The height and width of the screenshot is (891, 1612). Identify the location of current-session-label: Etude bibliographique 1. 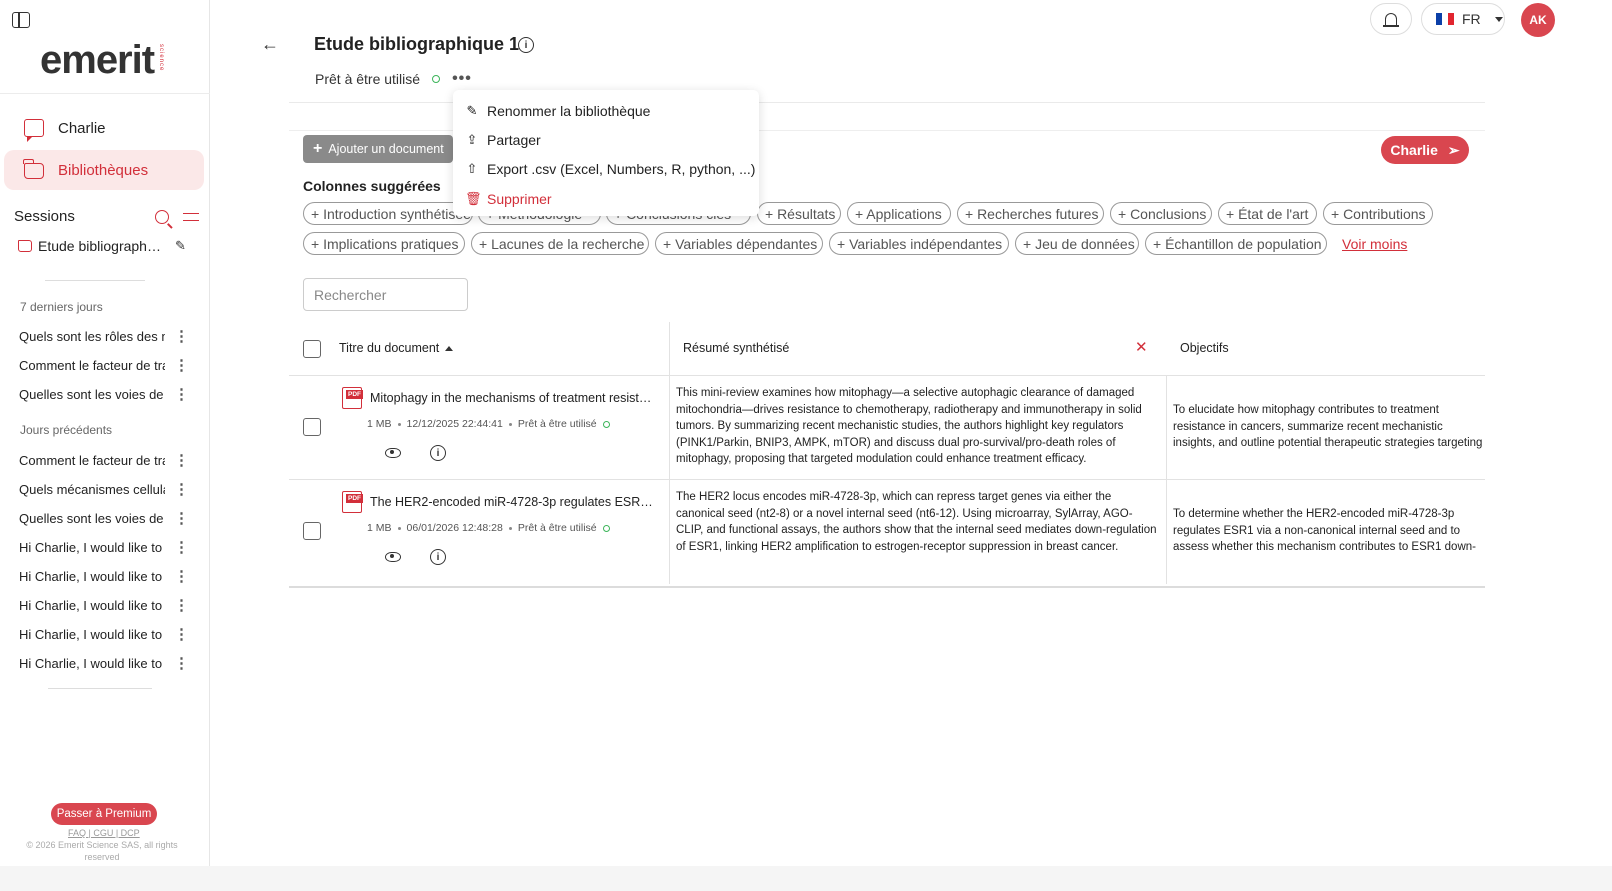
(100, 246).